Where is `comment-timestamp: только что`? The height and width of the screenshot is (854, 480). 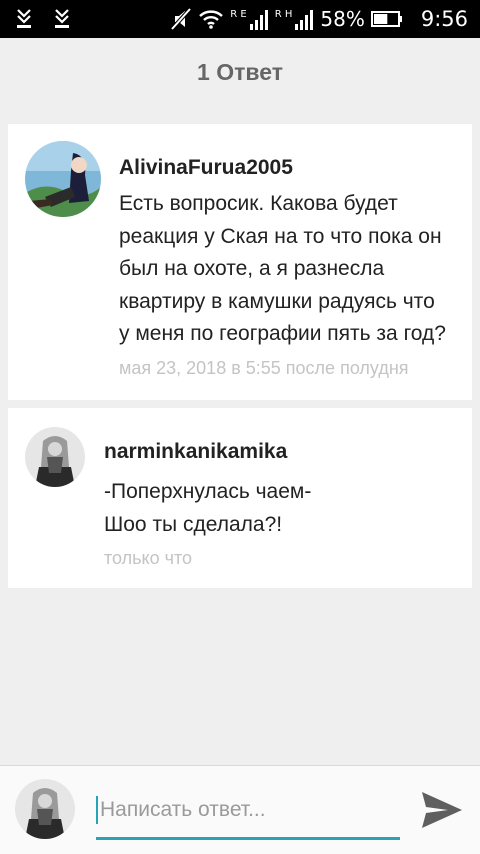
comment-timestamp: только что is located at coordinates (148, 558).